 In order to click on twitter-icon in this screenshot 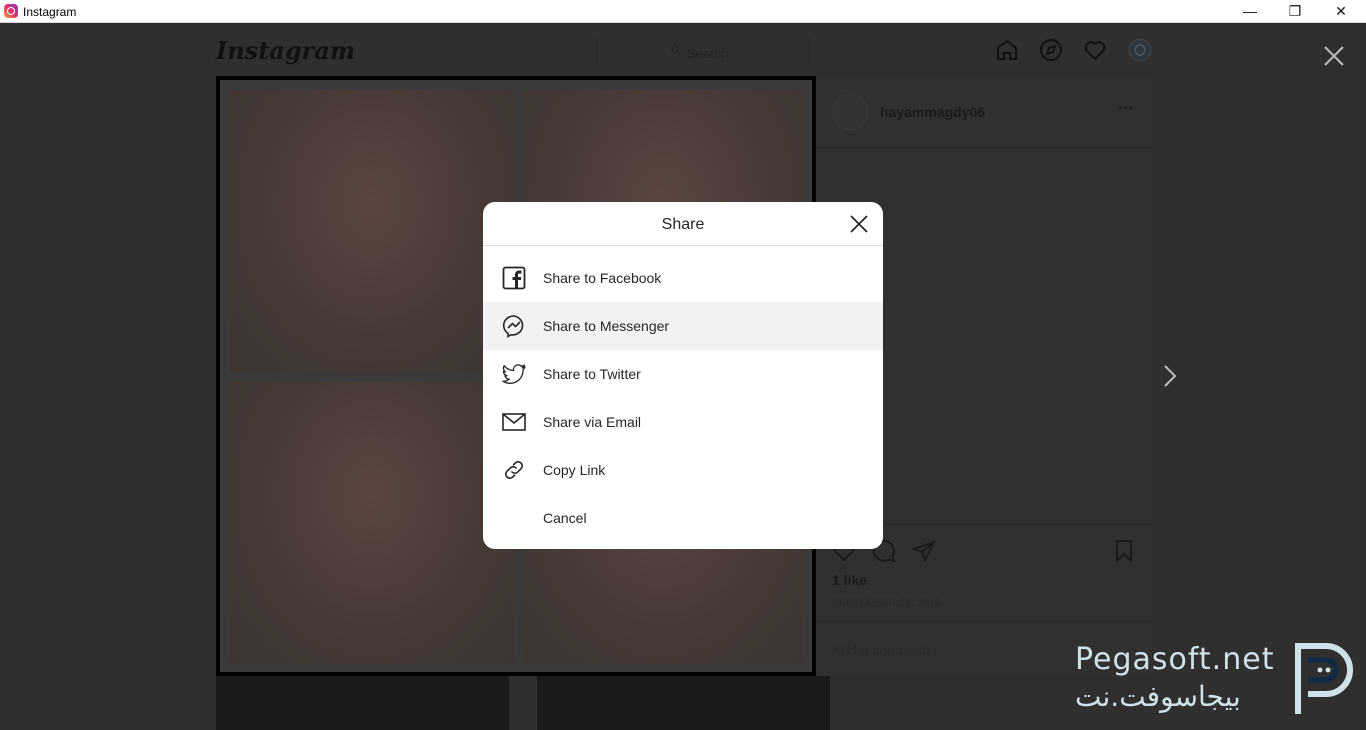, I will do `click(514, 374)`.